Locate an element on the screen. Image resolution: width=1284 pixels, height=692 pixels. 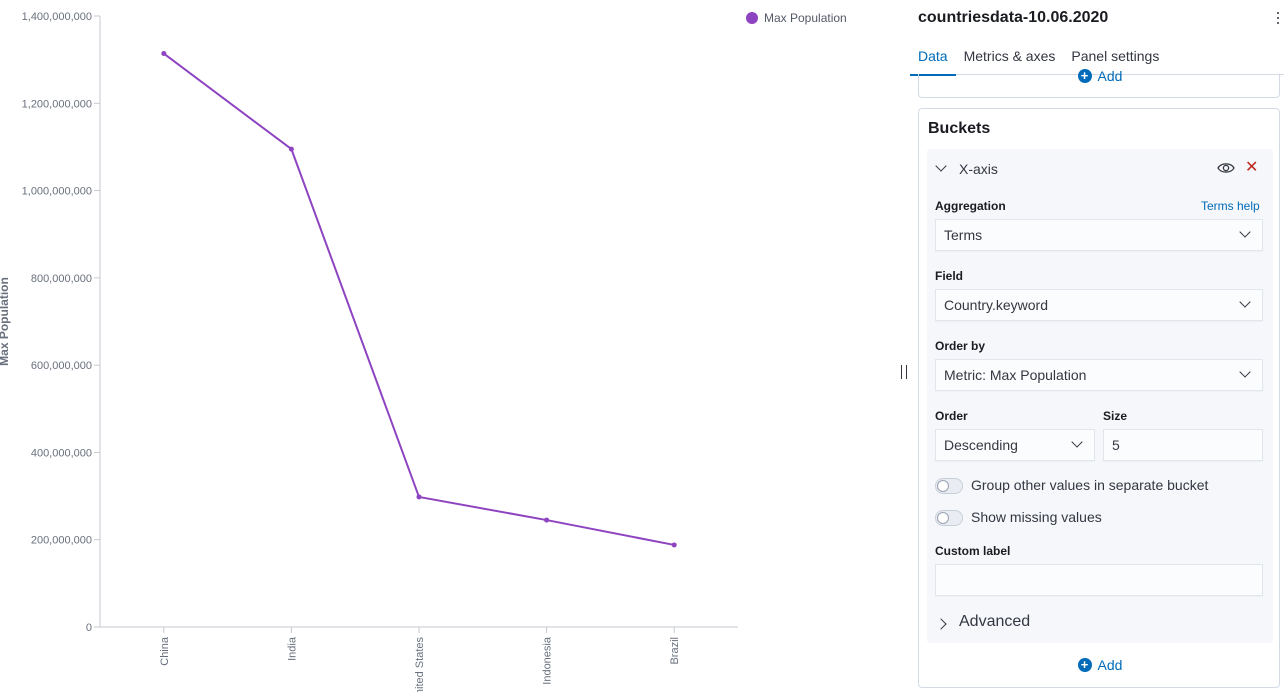
order-value: Descending is located at coordinates (981, 445).